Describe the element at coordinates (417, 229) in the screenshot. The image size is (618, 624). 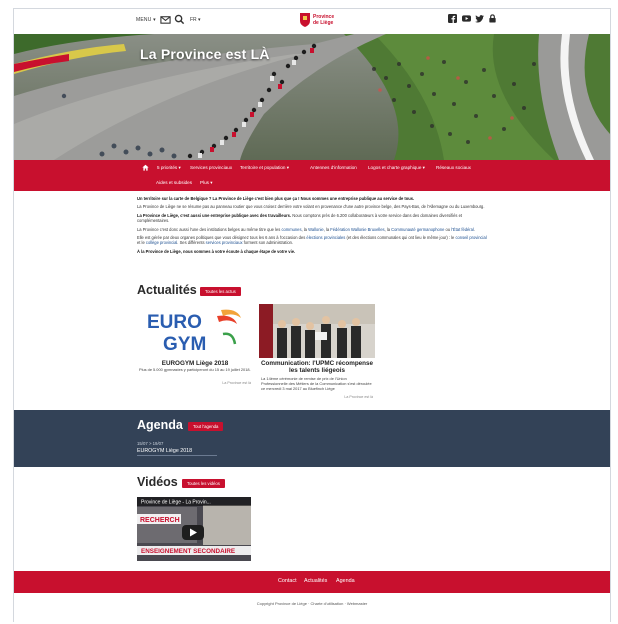
I see `link-communaute: Communauté germanophone` at that location.